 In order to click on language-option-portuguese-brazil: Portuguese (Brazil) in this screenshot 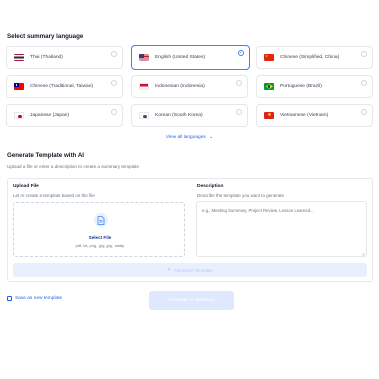, I will do `click(314, 86)`.